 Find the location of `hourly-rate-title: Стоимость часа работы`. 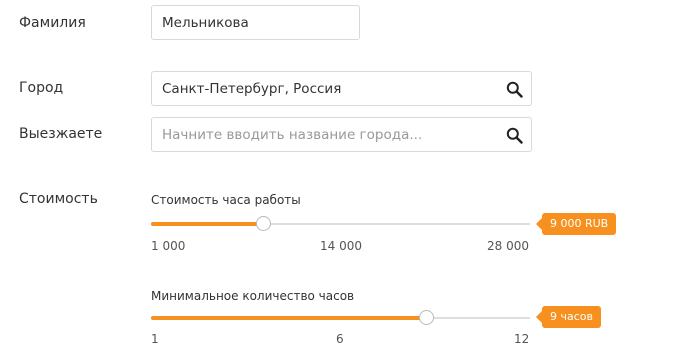

hourly-rate-title: Стоимость часа работы is located at coordinates (226, 200).